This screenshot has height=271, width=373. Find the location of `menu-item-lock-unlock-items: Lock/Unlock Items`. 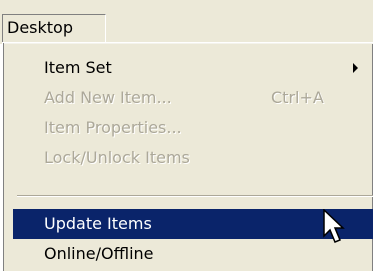

menu-item-lock-unlock-items: Lock/Unlock Items is located at coordinates (193, 158).